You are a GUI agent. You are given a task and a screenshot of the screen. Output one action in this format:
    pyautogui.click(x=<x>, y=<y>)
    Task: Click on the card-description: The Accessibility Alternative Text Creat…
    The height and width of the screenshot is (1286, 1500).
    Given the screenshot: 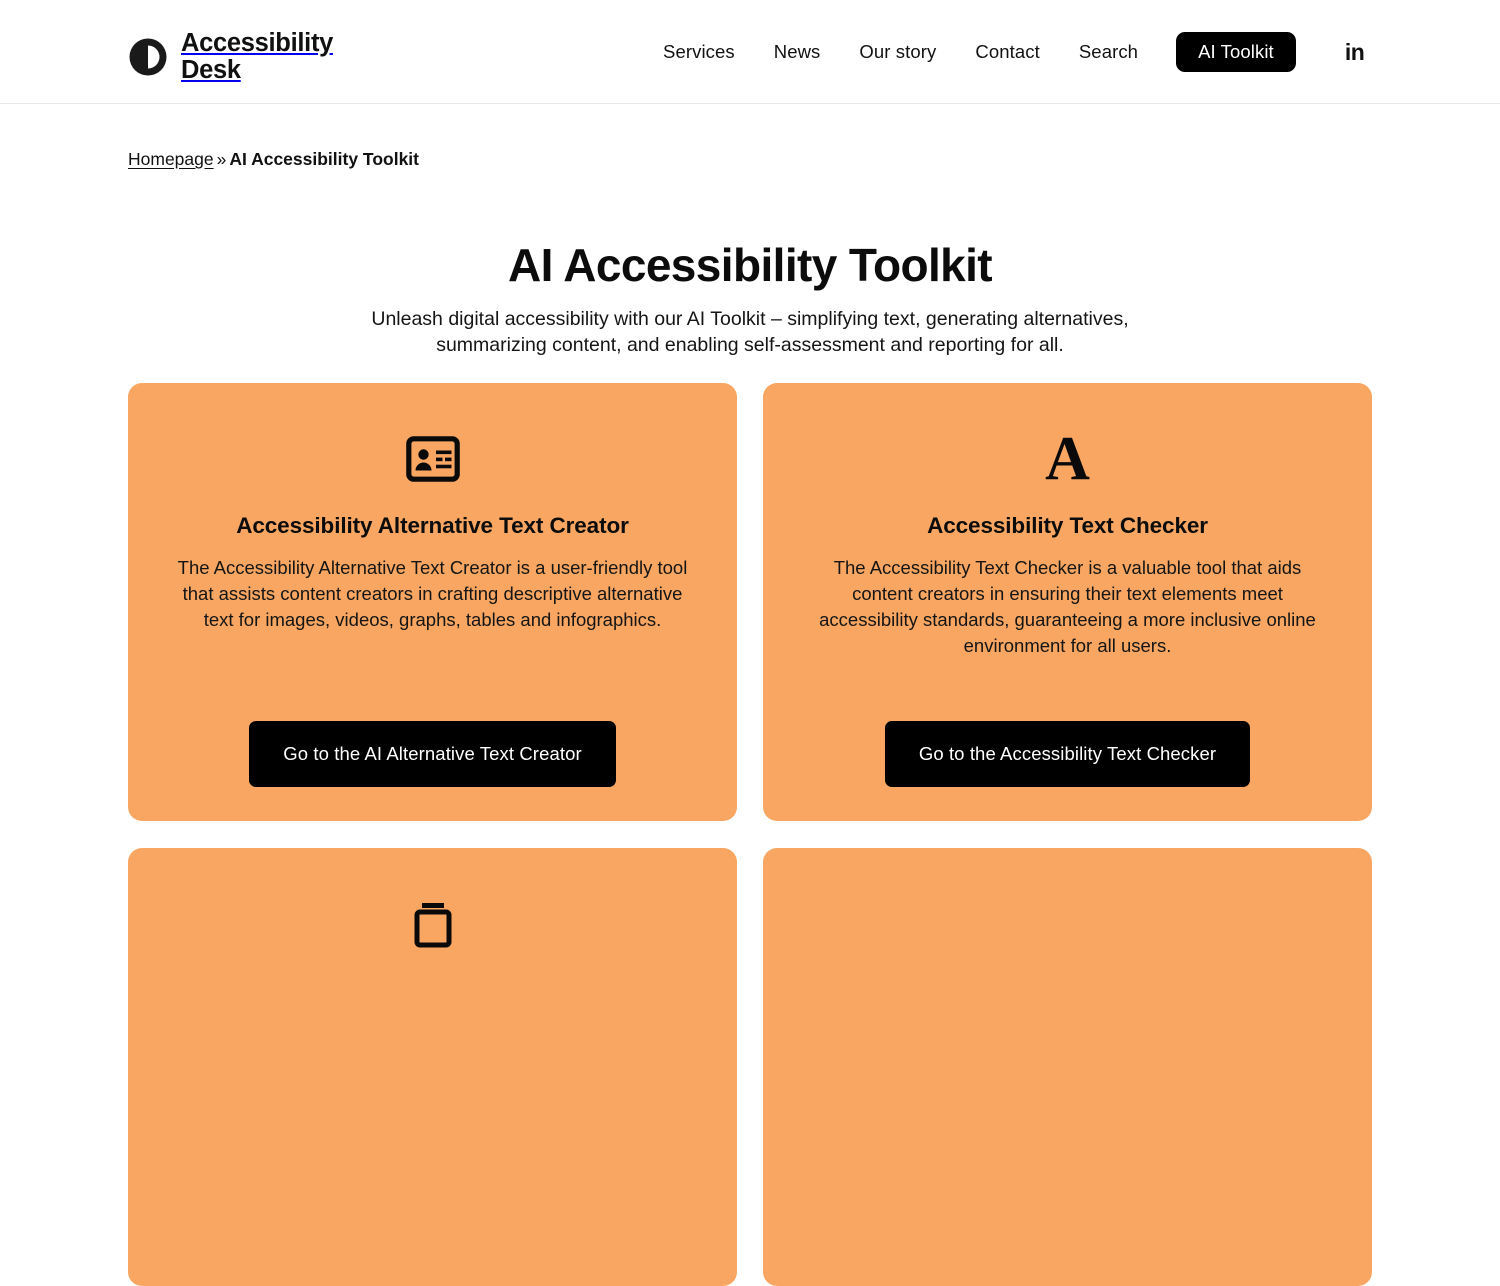 What is the action you would take?
    pyautogui.click(x=432, y=593)
    